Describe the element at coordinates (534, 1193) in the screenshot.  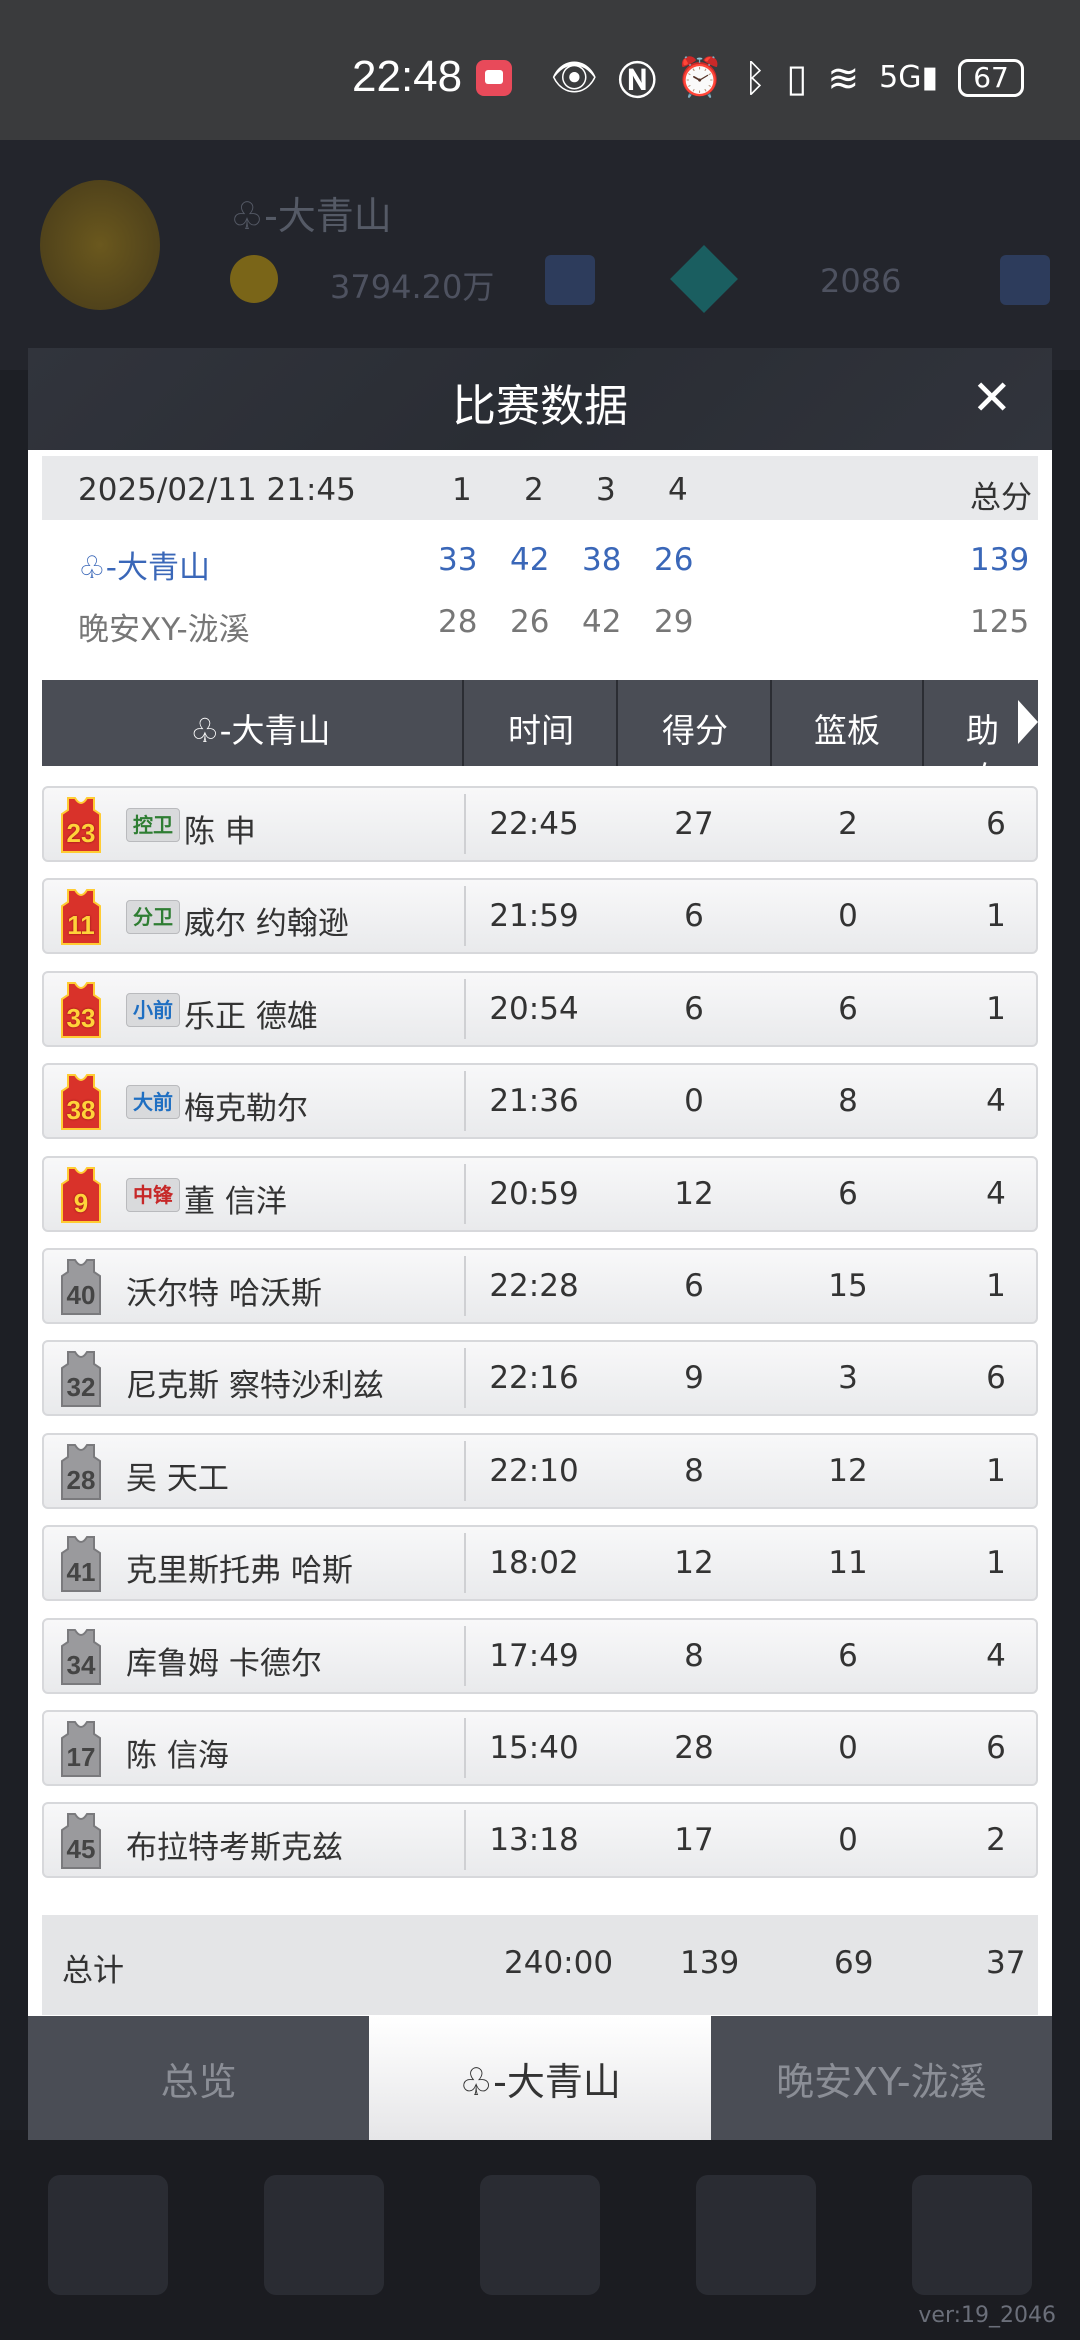
I see `player-time: 20:59` at that location.